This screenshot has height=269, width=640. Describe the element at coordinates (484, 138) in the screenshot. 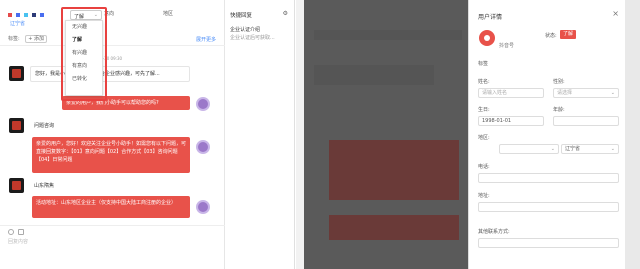

I see `region-label: 地区:` at that location.